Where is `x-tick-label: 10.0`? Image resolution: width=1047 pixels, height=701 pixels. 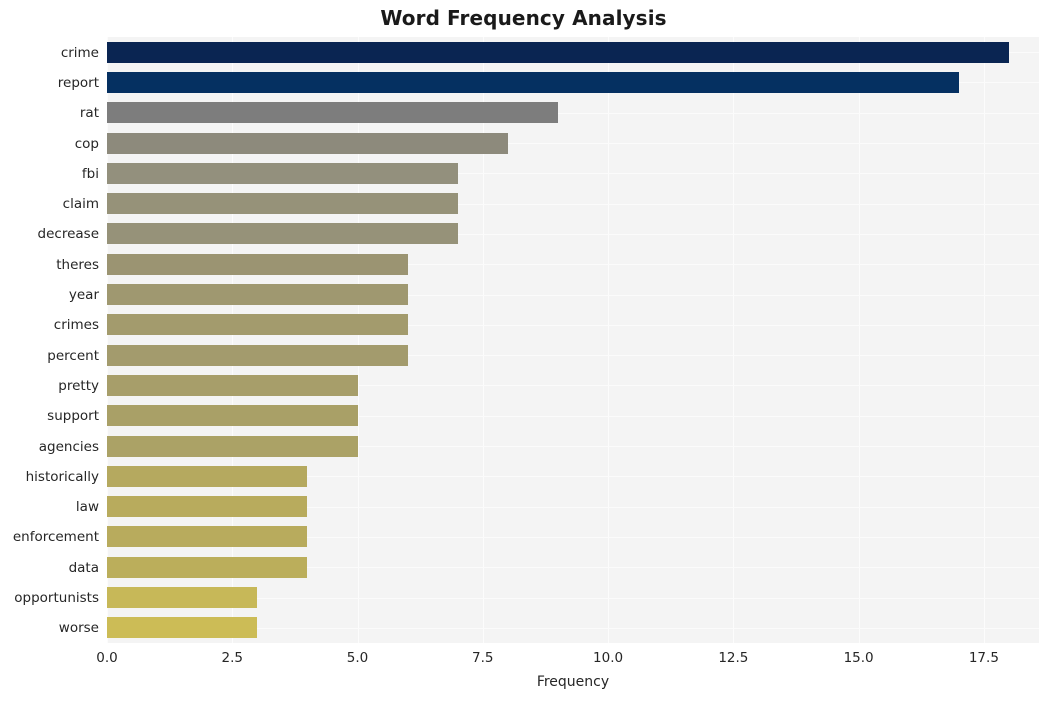 x-tick-label: 10.0 is located at coordinates (608, 658).